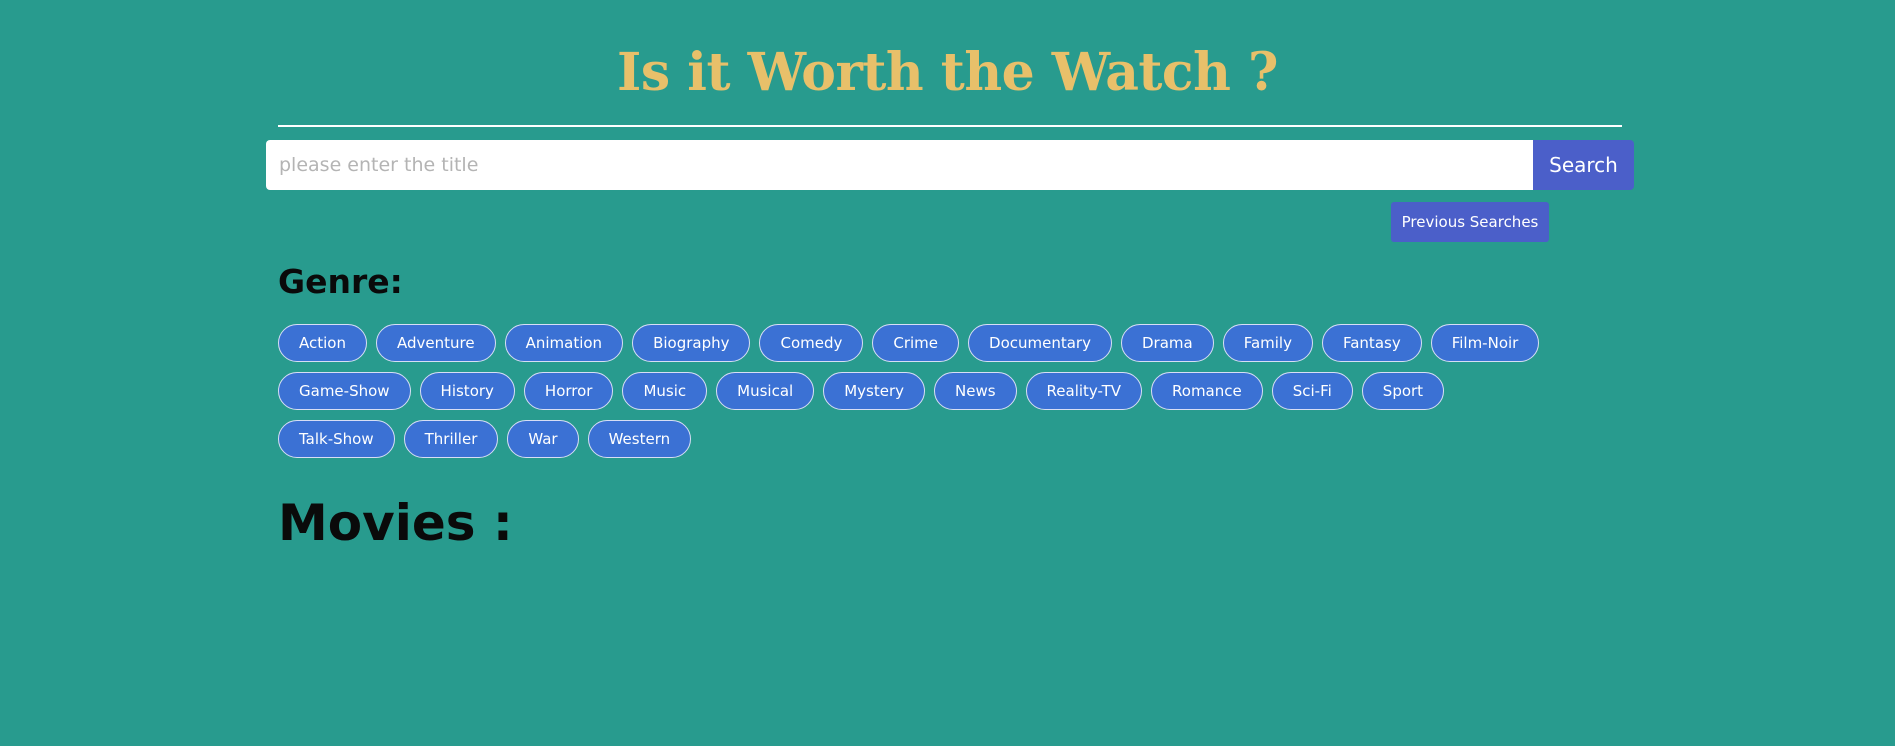  Describe the element at coordinates (1267, 343) in the screenshot. I see `genre-tag-family: Family` at that location.